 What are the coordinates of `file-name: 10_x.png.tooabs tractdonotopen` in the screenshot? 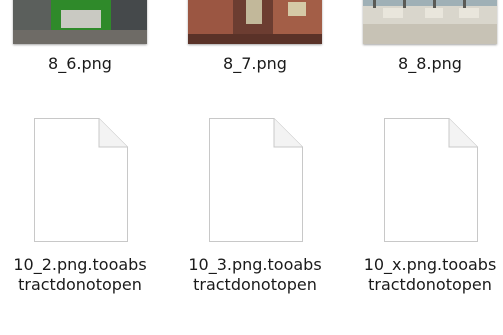 It's located at (430, 274).